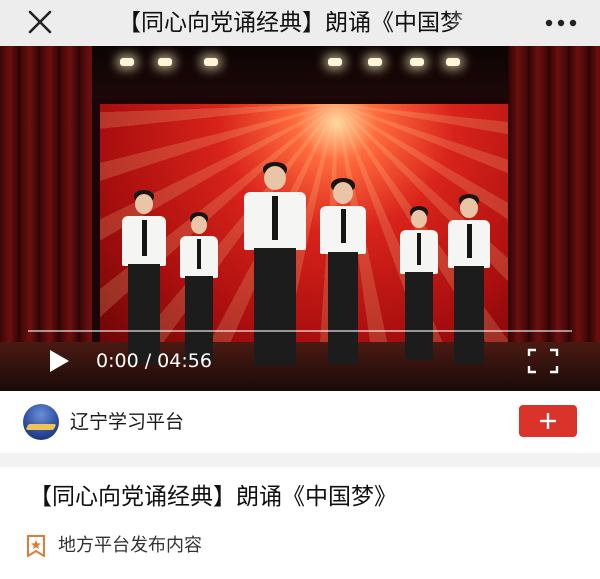  I want to click on play-icon, so click(59, 361).